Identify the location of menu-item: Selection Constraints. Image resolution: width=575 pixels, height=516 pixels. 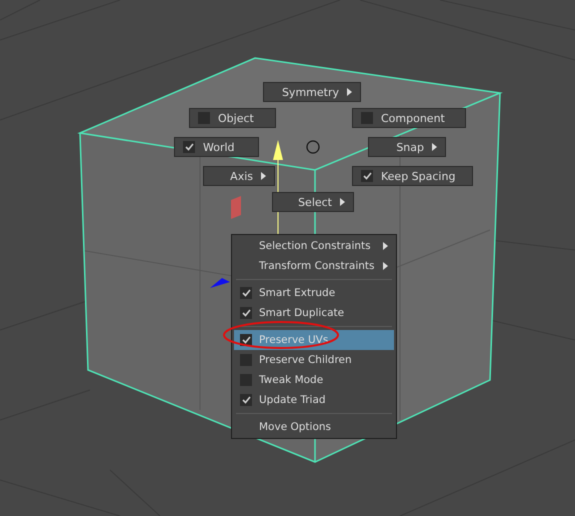
(314, 246).